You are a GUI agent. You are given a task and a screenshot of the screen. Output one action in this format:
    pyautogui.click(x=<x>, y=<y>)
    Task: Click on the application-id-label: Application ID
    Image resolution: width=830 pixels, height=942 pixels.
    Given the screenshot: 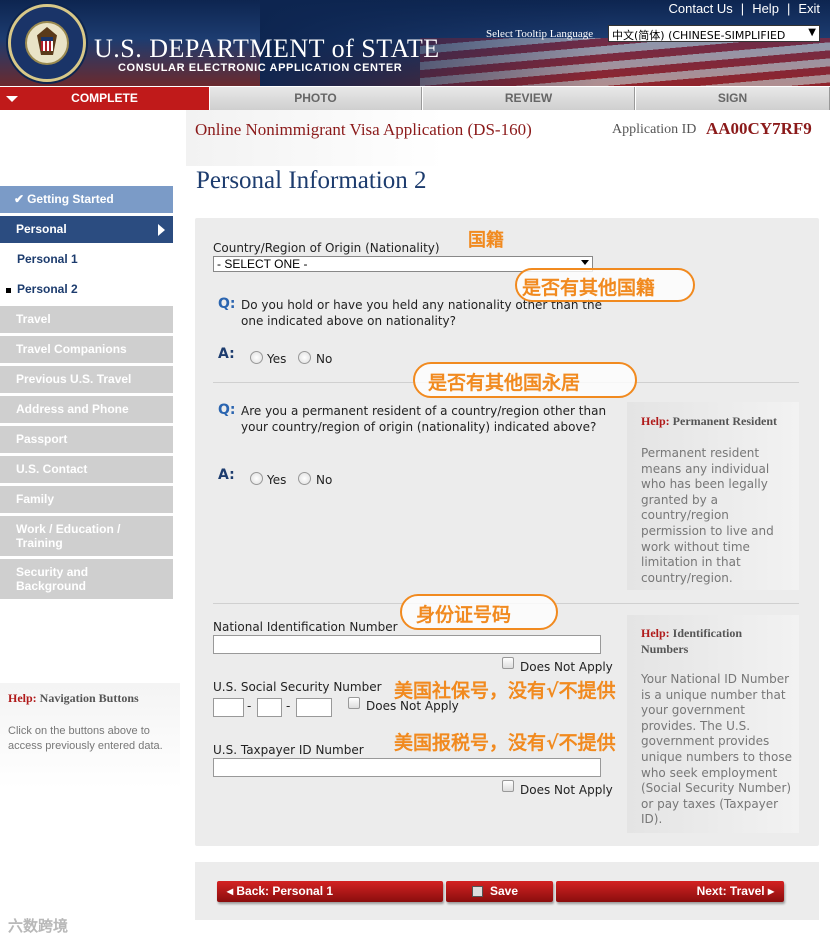 What is the action you would take?
    pyautogui.click(x=654, y=129)
    